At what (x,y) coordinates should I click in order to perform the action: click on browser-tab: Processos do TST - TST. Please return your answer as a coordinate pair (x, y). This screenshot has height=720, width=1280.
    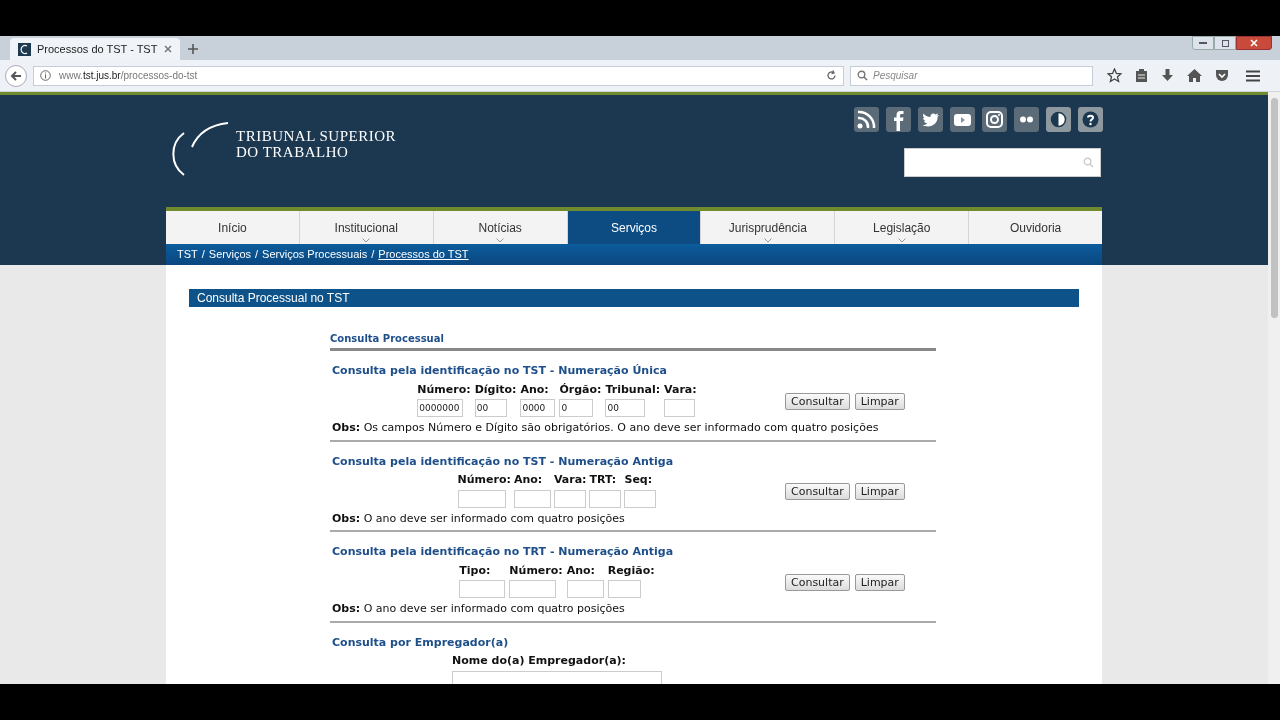
    Looking at the image, I should click on (95, 49).